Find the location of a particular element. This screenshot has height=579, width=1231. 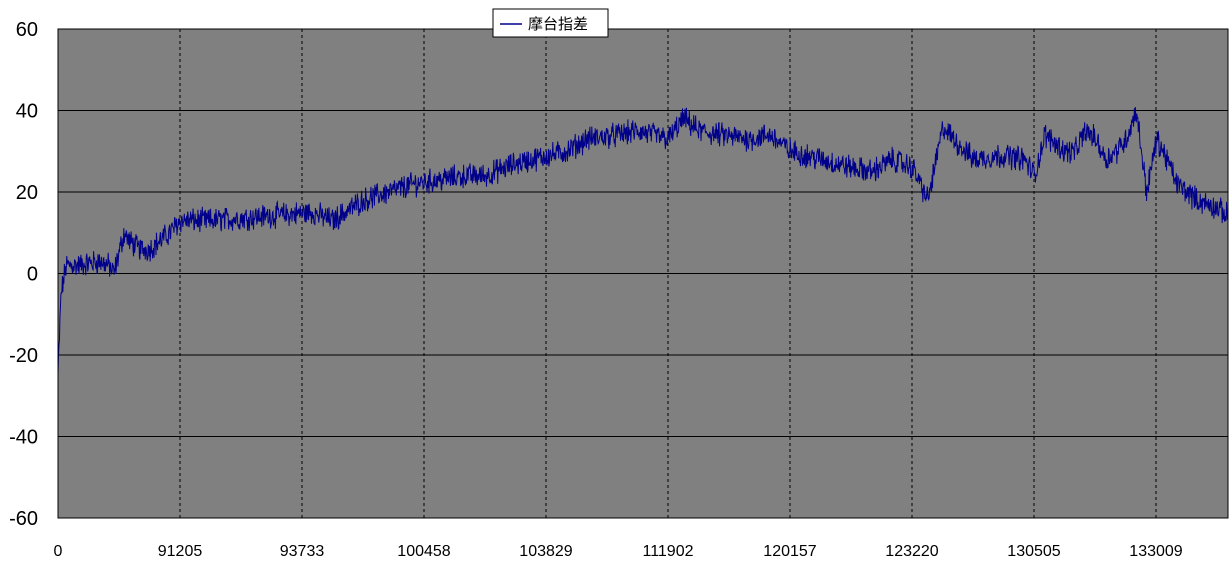

x-tick-label: 91205 is located at coordinates (180, 551).